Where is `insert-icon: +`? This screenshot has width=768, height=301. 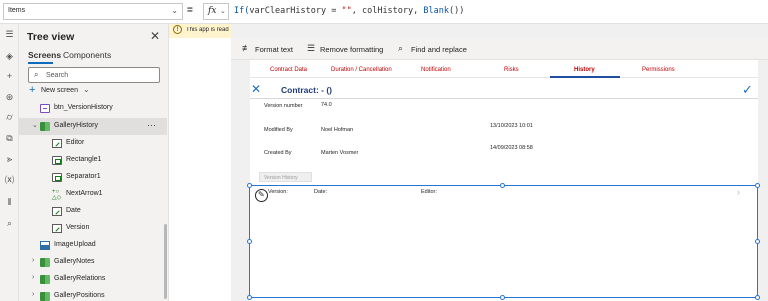 insert-icon: + is located at coordinates (9, 76).